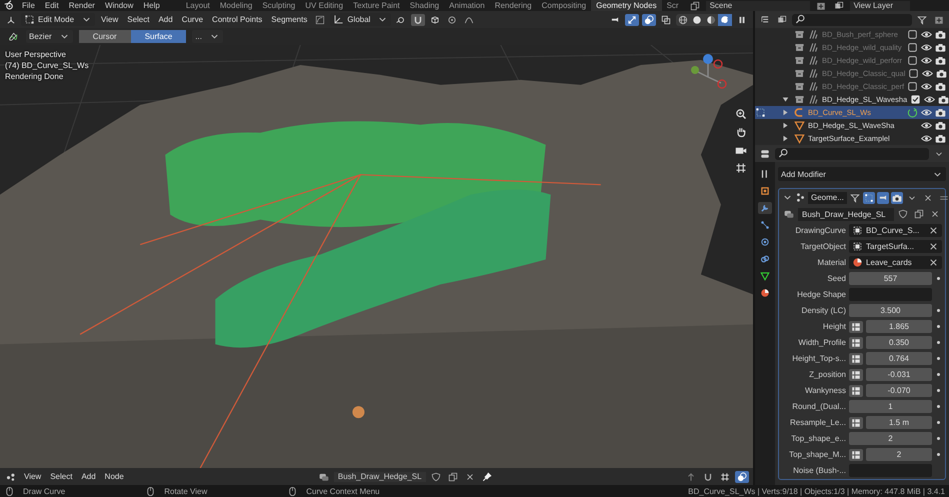 The height and width of the screenshot is (497, 949). What do you see at coordinates (151, 5) in the screenshot?
I see `menu-item: Help` at bounding box center [151, 5].